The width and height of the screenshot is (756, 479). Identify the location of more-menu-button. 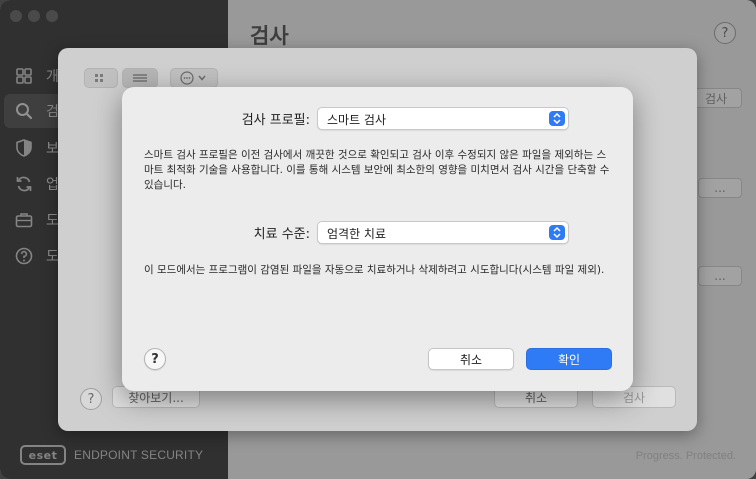
(194, 78).